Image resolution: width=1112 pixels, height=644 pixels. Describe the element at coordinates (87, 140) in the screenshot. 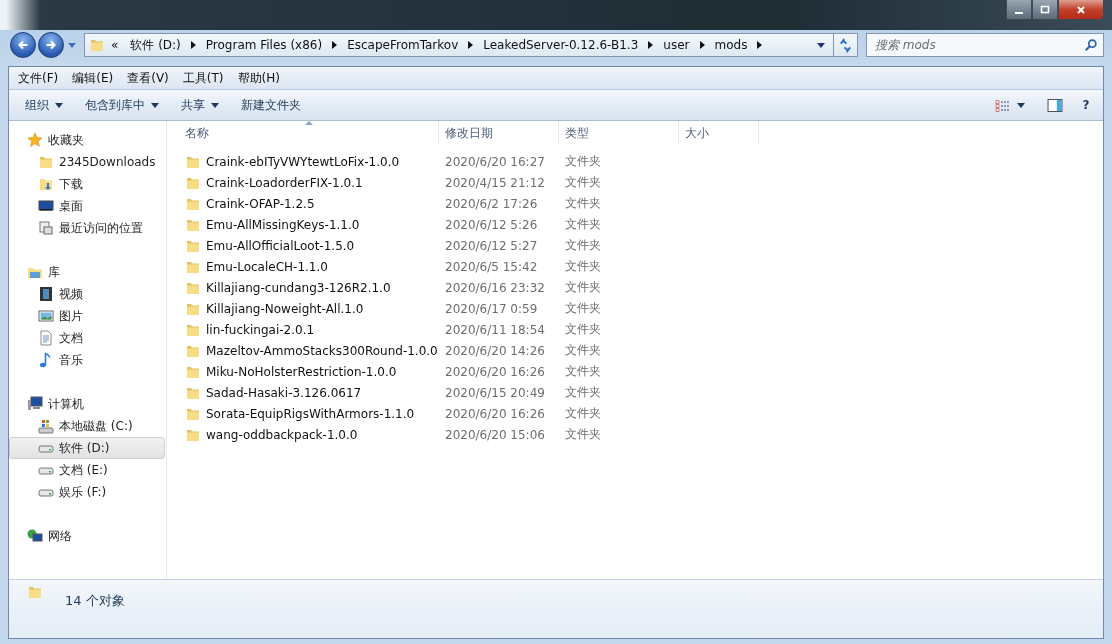

I see `navigation-group: 收藏夹` at that location.